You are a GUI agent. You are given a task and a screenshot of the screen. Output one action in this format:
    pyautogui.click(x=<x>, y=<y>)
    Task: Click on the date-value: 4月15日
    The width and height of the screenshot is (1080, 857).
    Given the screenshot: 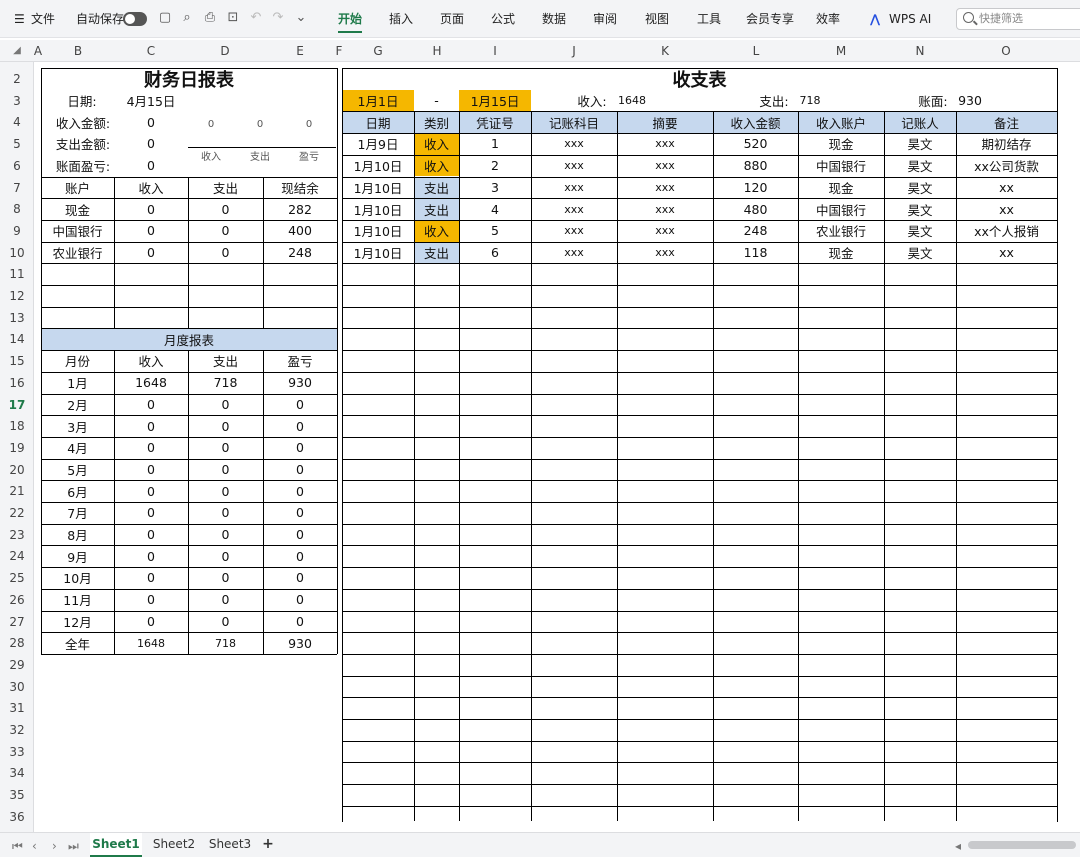 What is the action you would take?
    pyautogui.click(x=151, y=101)
    